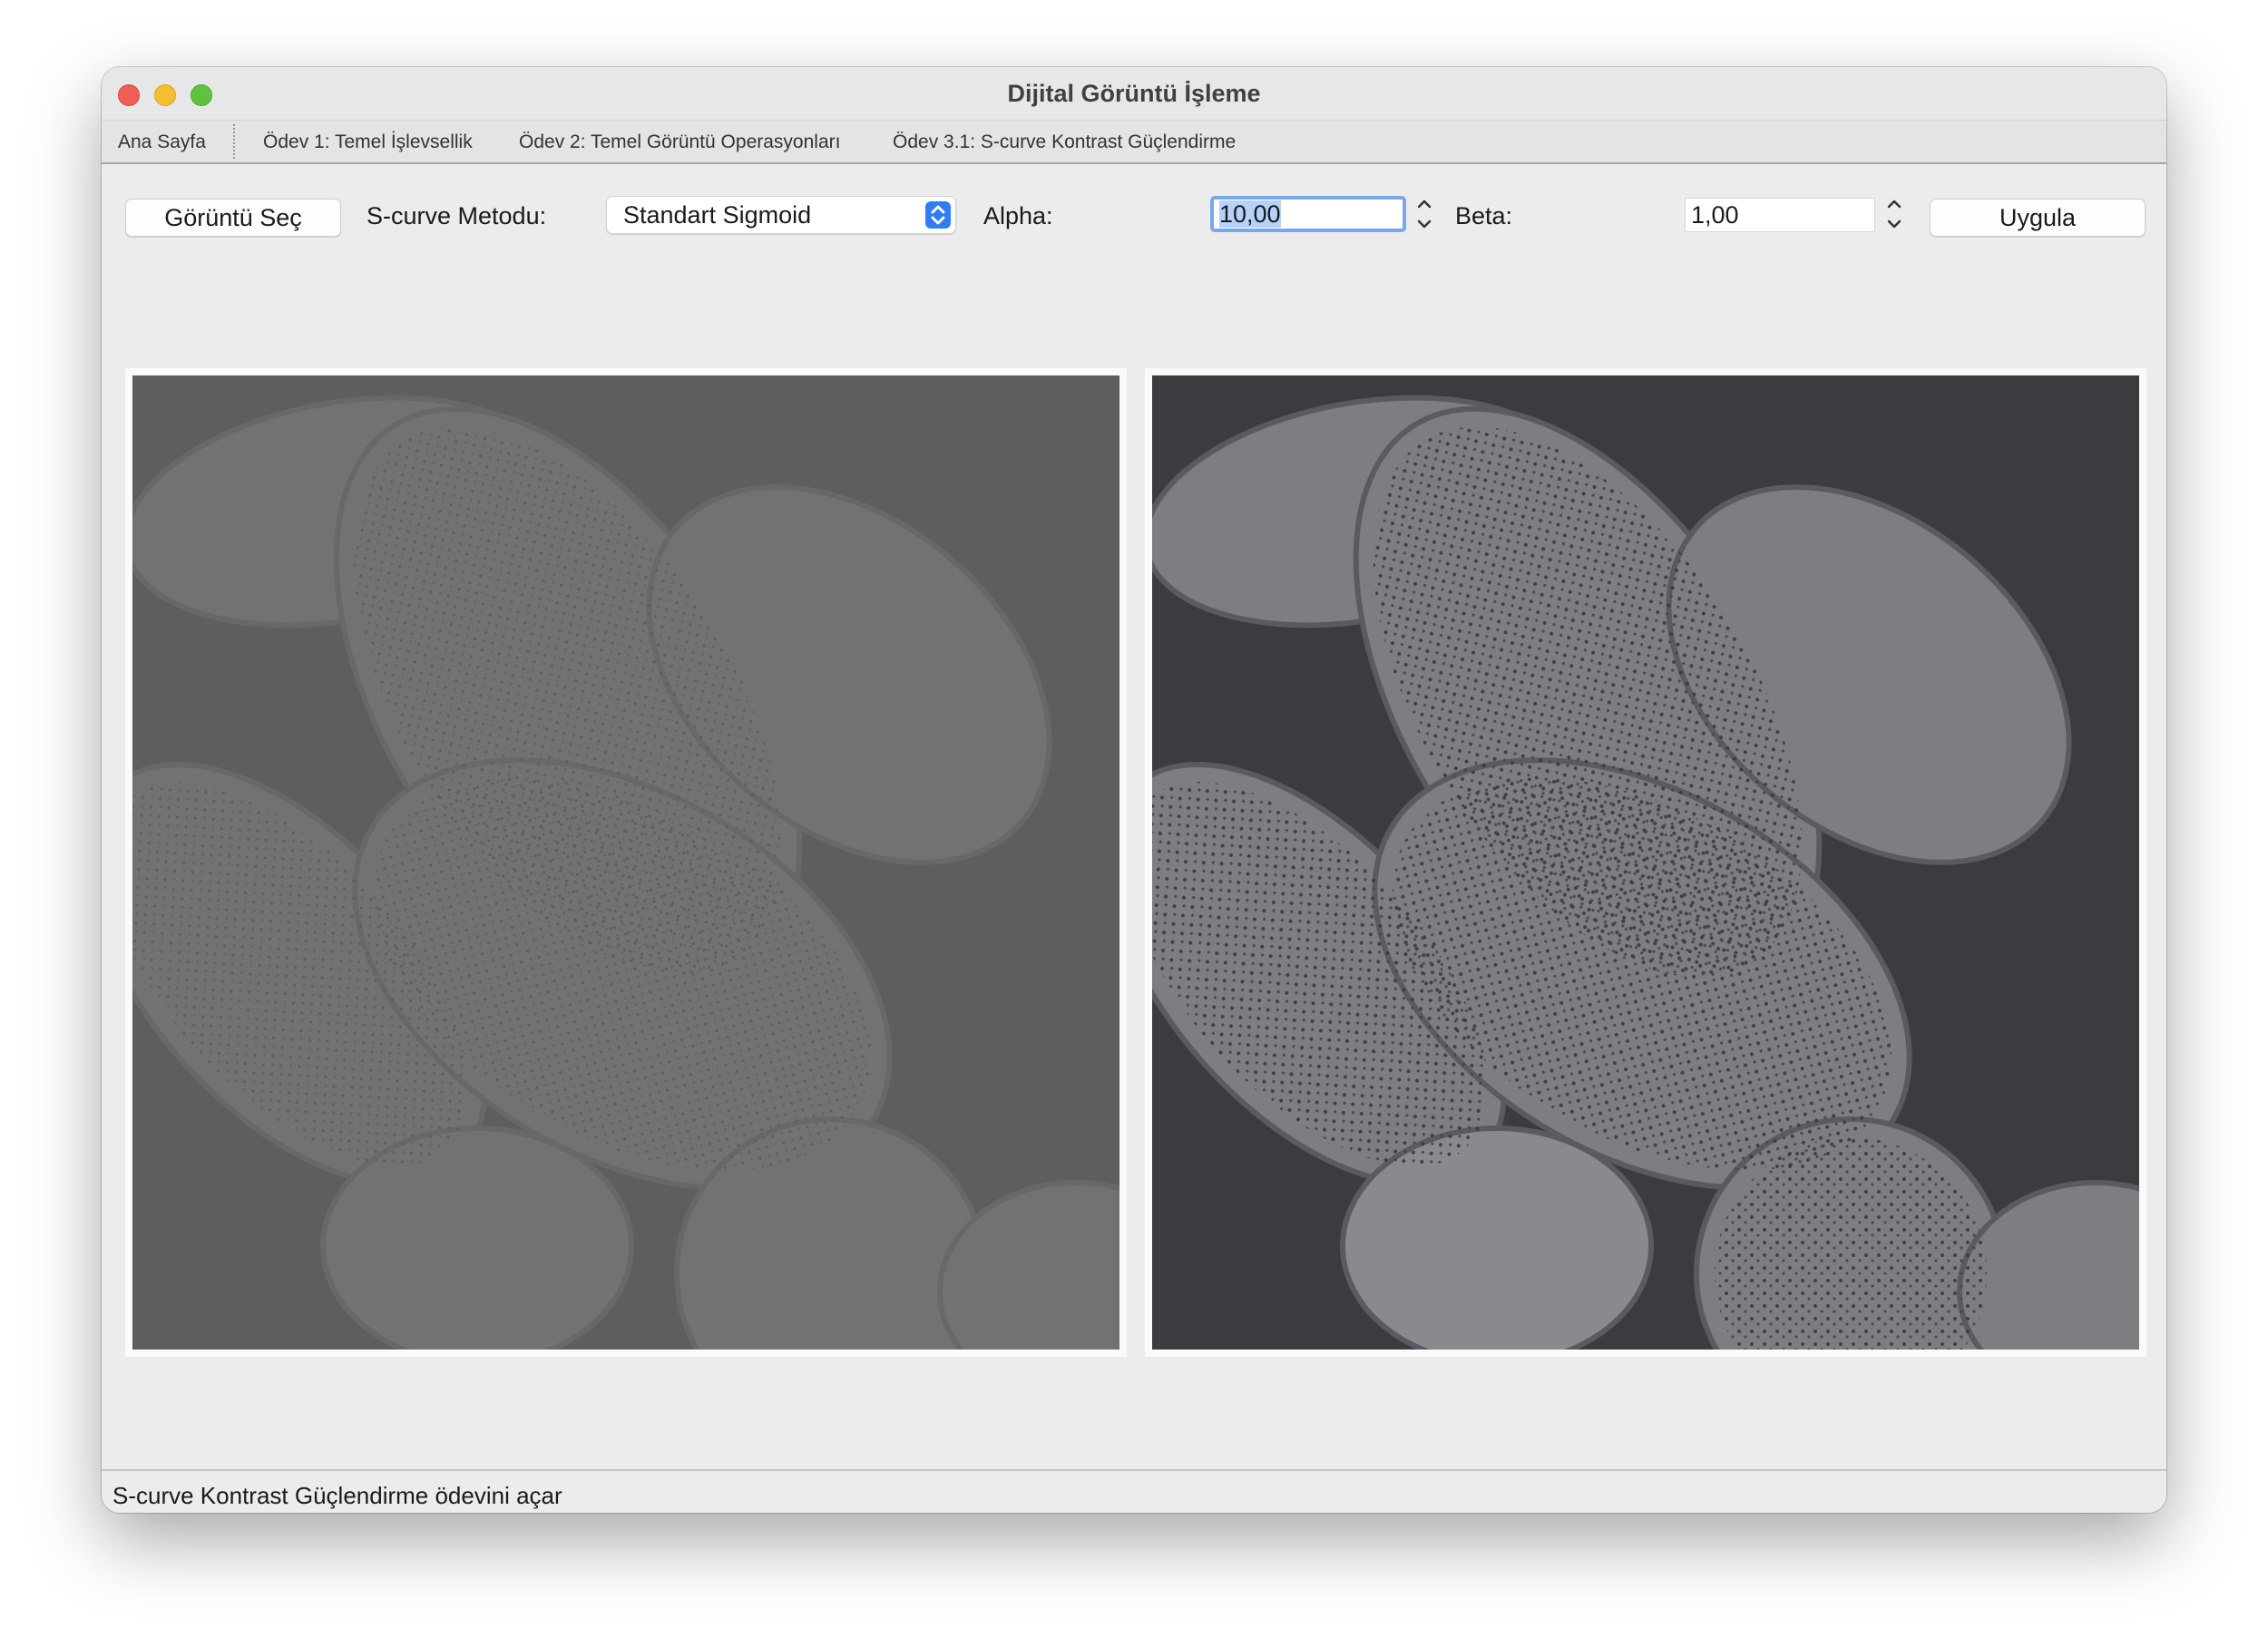 The height and width of the screenshot is (1647, 2268). I want to click on beta-stepper-icon, so click(1894, 214).